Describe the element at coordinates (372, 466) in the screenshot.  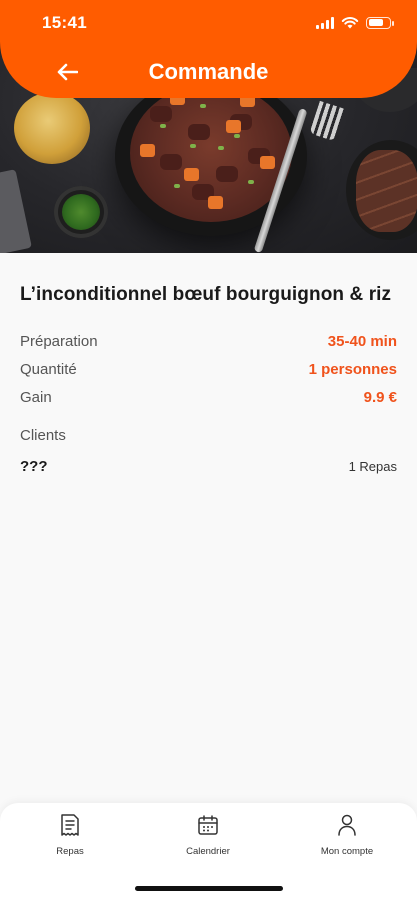
I see `client-meal-count: 1 Repas` at that location.